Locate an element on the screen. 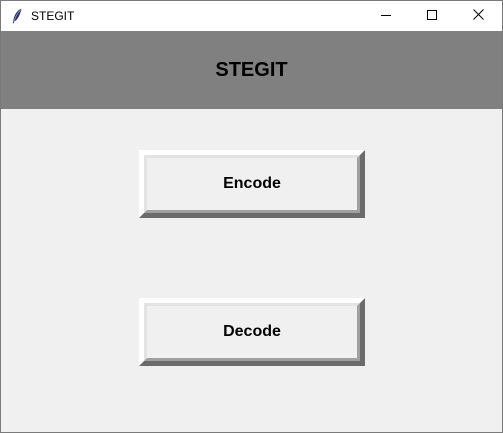 The height and width of the screenshot is (433, 503). feather-icon is located at coordinates (17, 16).